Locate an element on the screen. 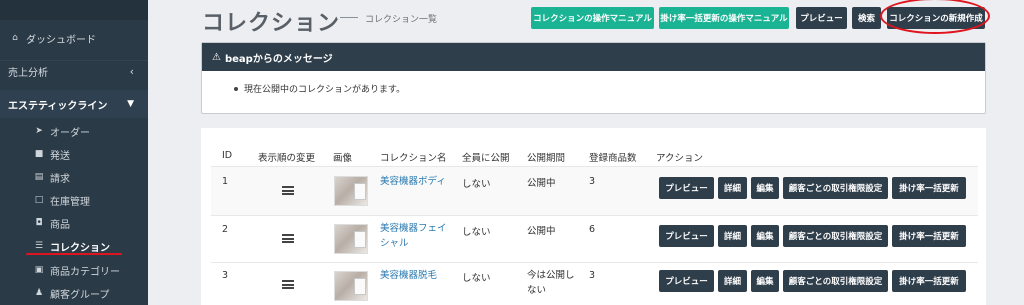  rate-update-manual-button: 掛け率一括更新の操作マニュアル is located at coordinates (724, 18).